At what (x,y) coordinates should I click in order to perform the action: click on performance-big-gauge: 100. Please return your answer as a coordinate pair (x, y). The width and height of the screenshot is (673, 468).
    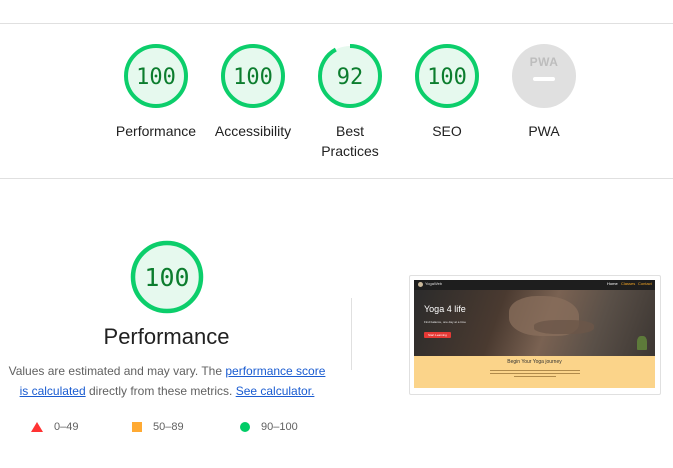
    Looking at the image, I should click on (167, 277).